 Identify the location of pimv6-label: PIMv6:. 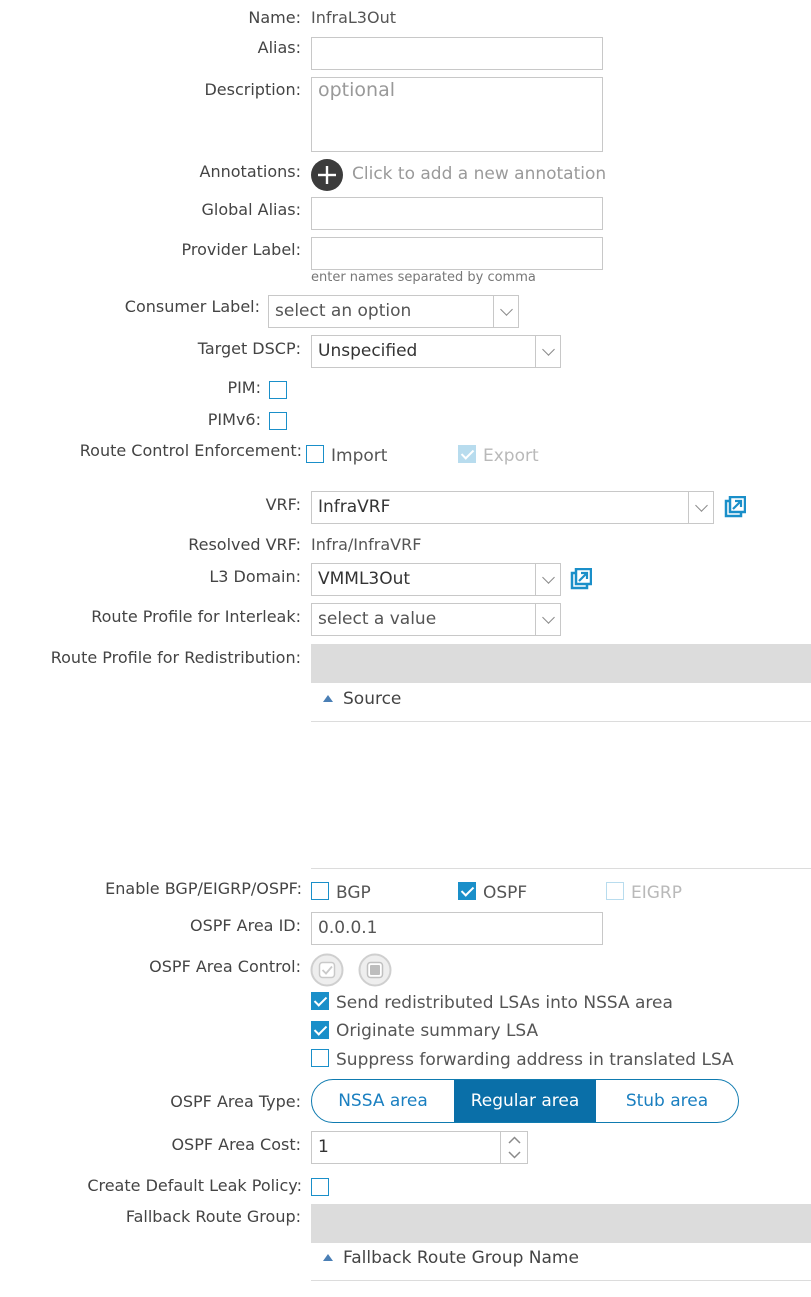
(234, 419).